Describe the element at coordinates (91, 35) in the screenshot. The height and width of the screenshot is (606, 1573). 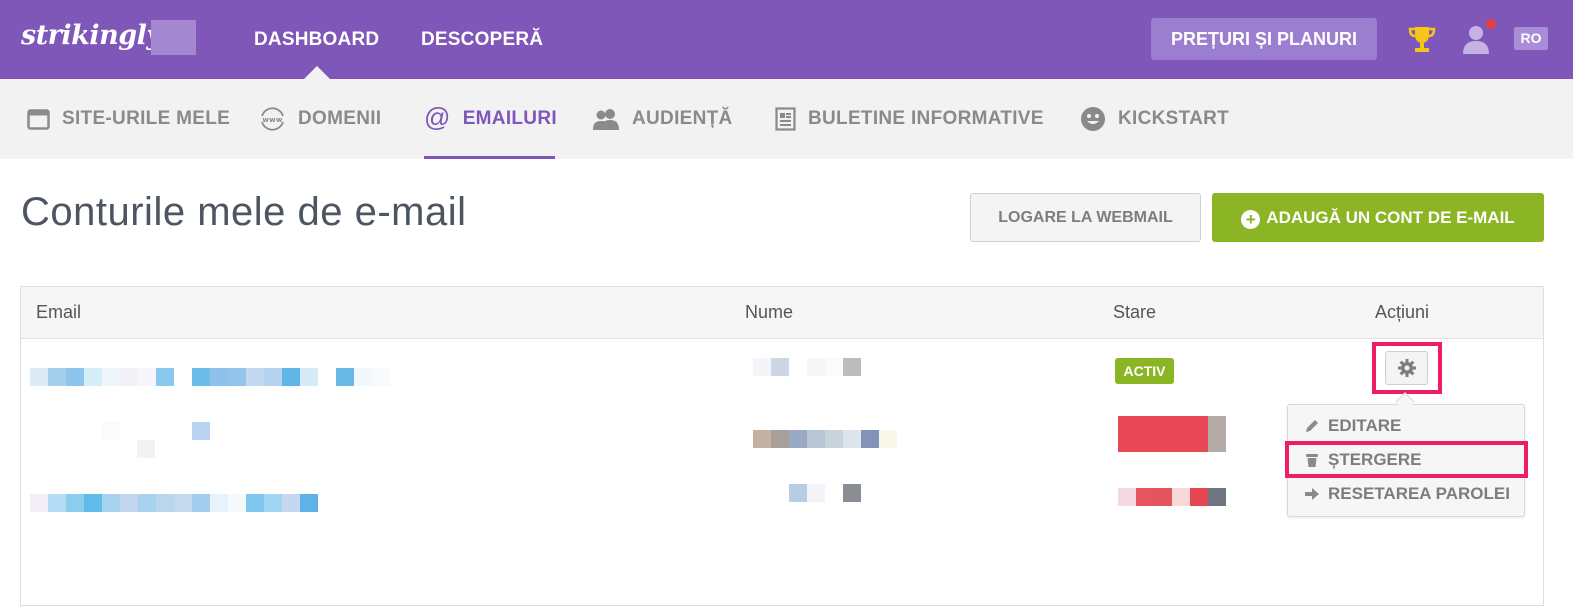
I see `strikingly-logo: strikingly` at that location.